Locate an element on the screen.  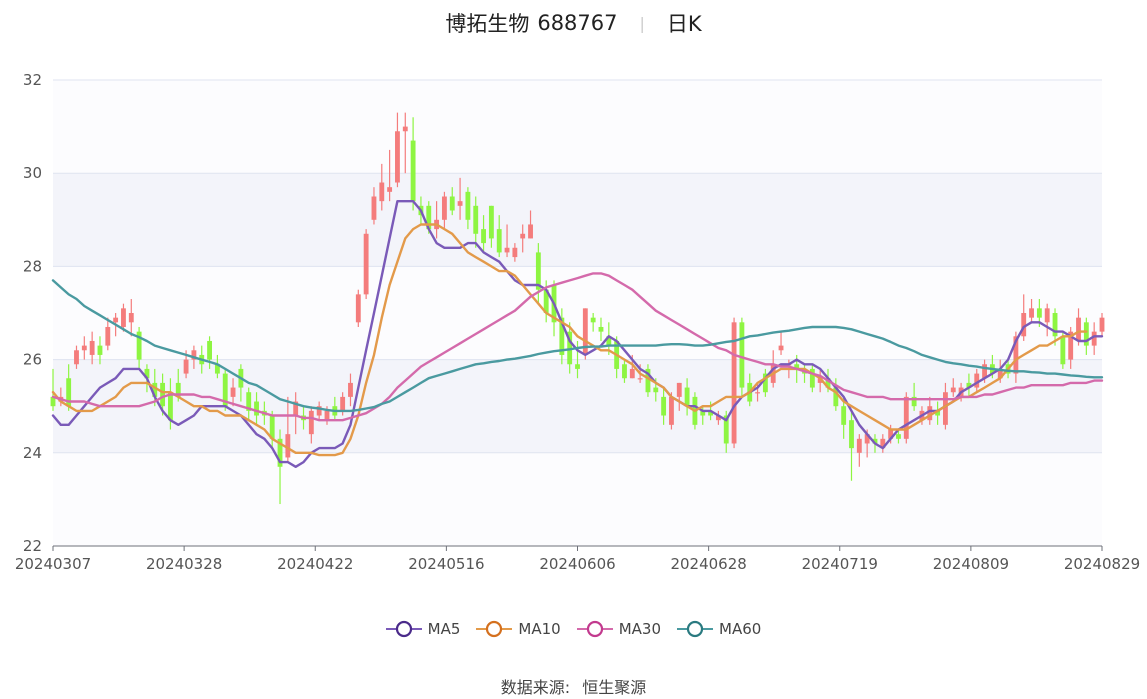
y-tick-label: 30 is located at coordinates (32, 173).